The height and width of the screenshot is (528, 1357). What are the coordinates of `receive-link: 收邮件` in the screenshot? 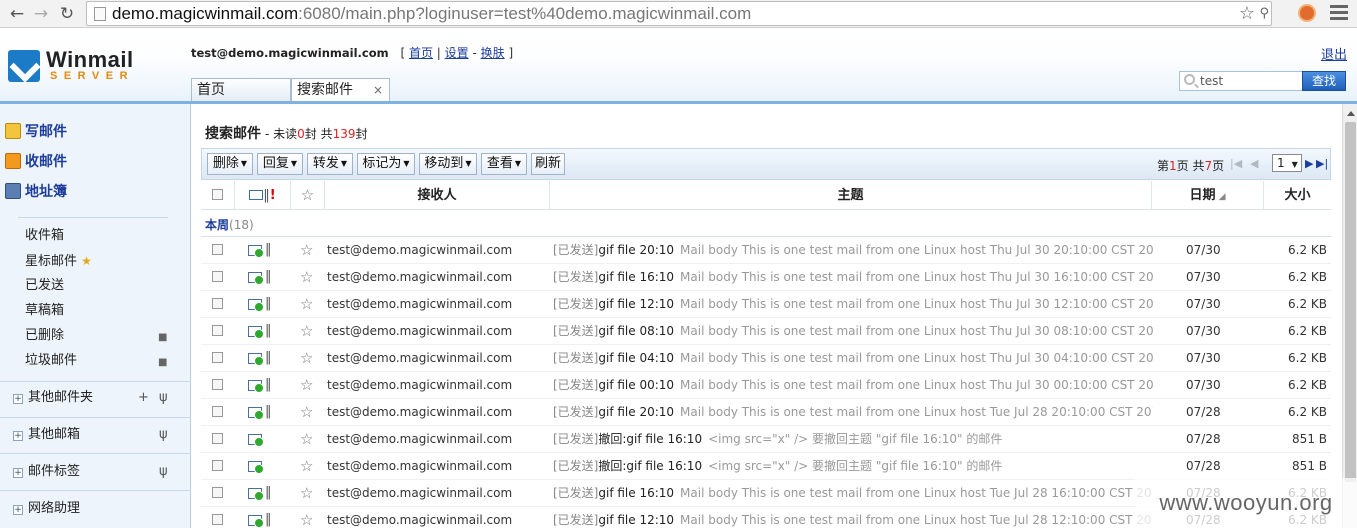 It's located at (36, 162).